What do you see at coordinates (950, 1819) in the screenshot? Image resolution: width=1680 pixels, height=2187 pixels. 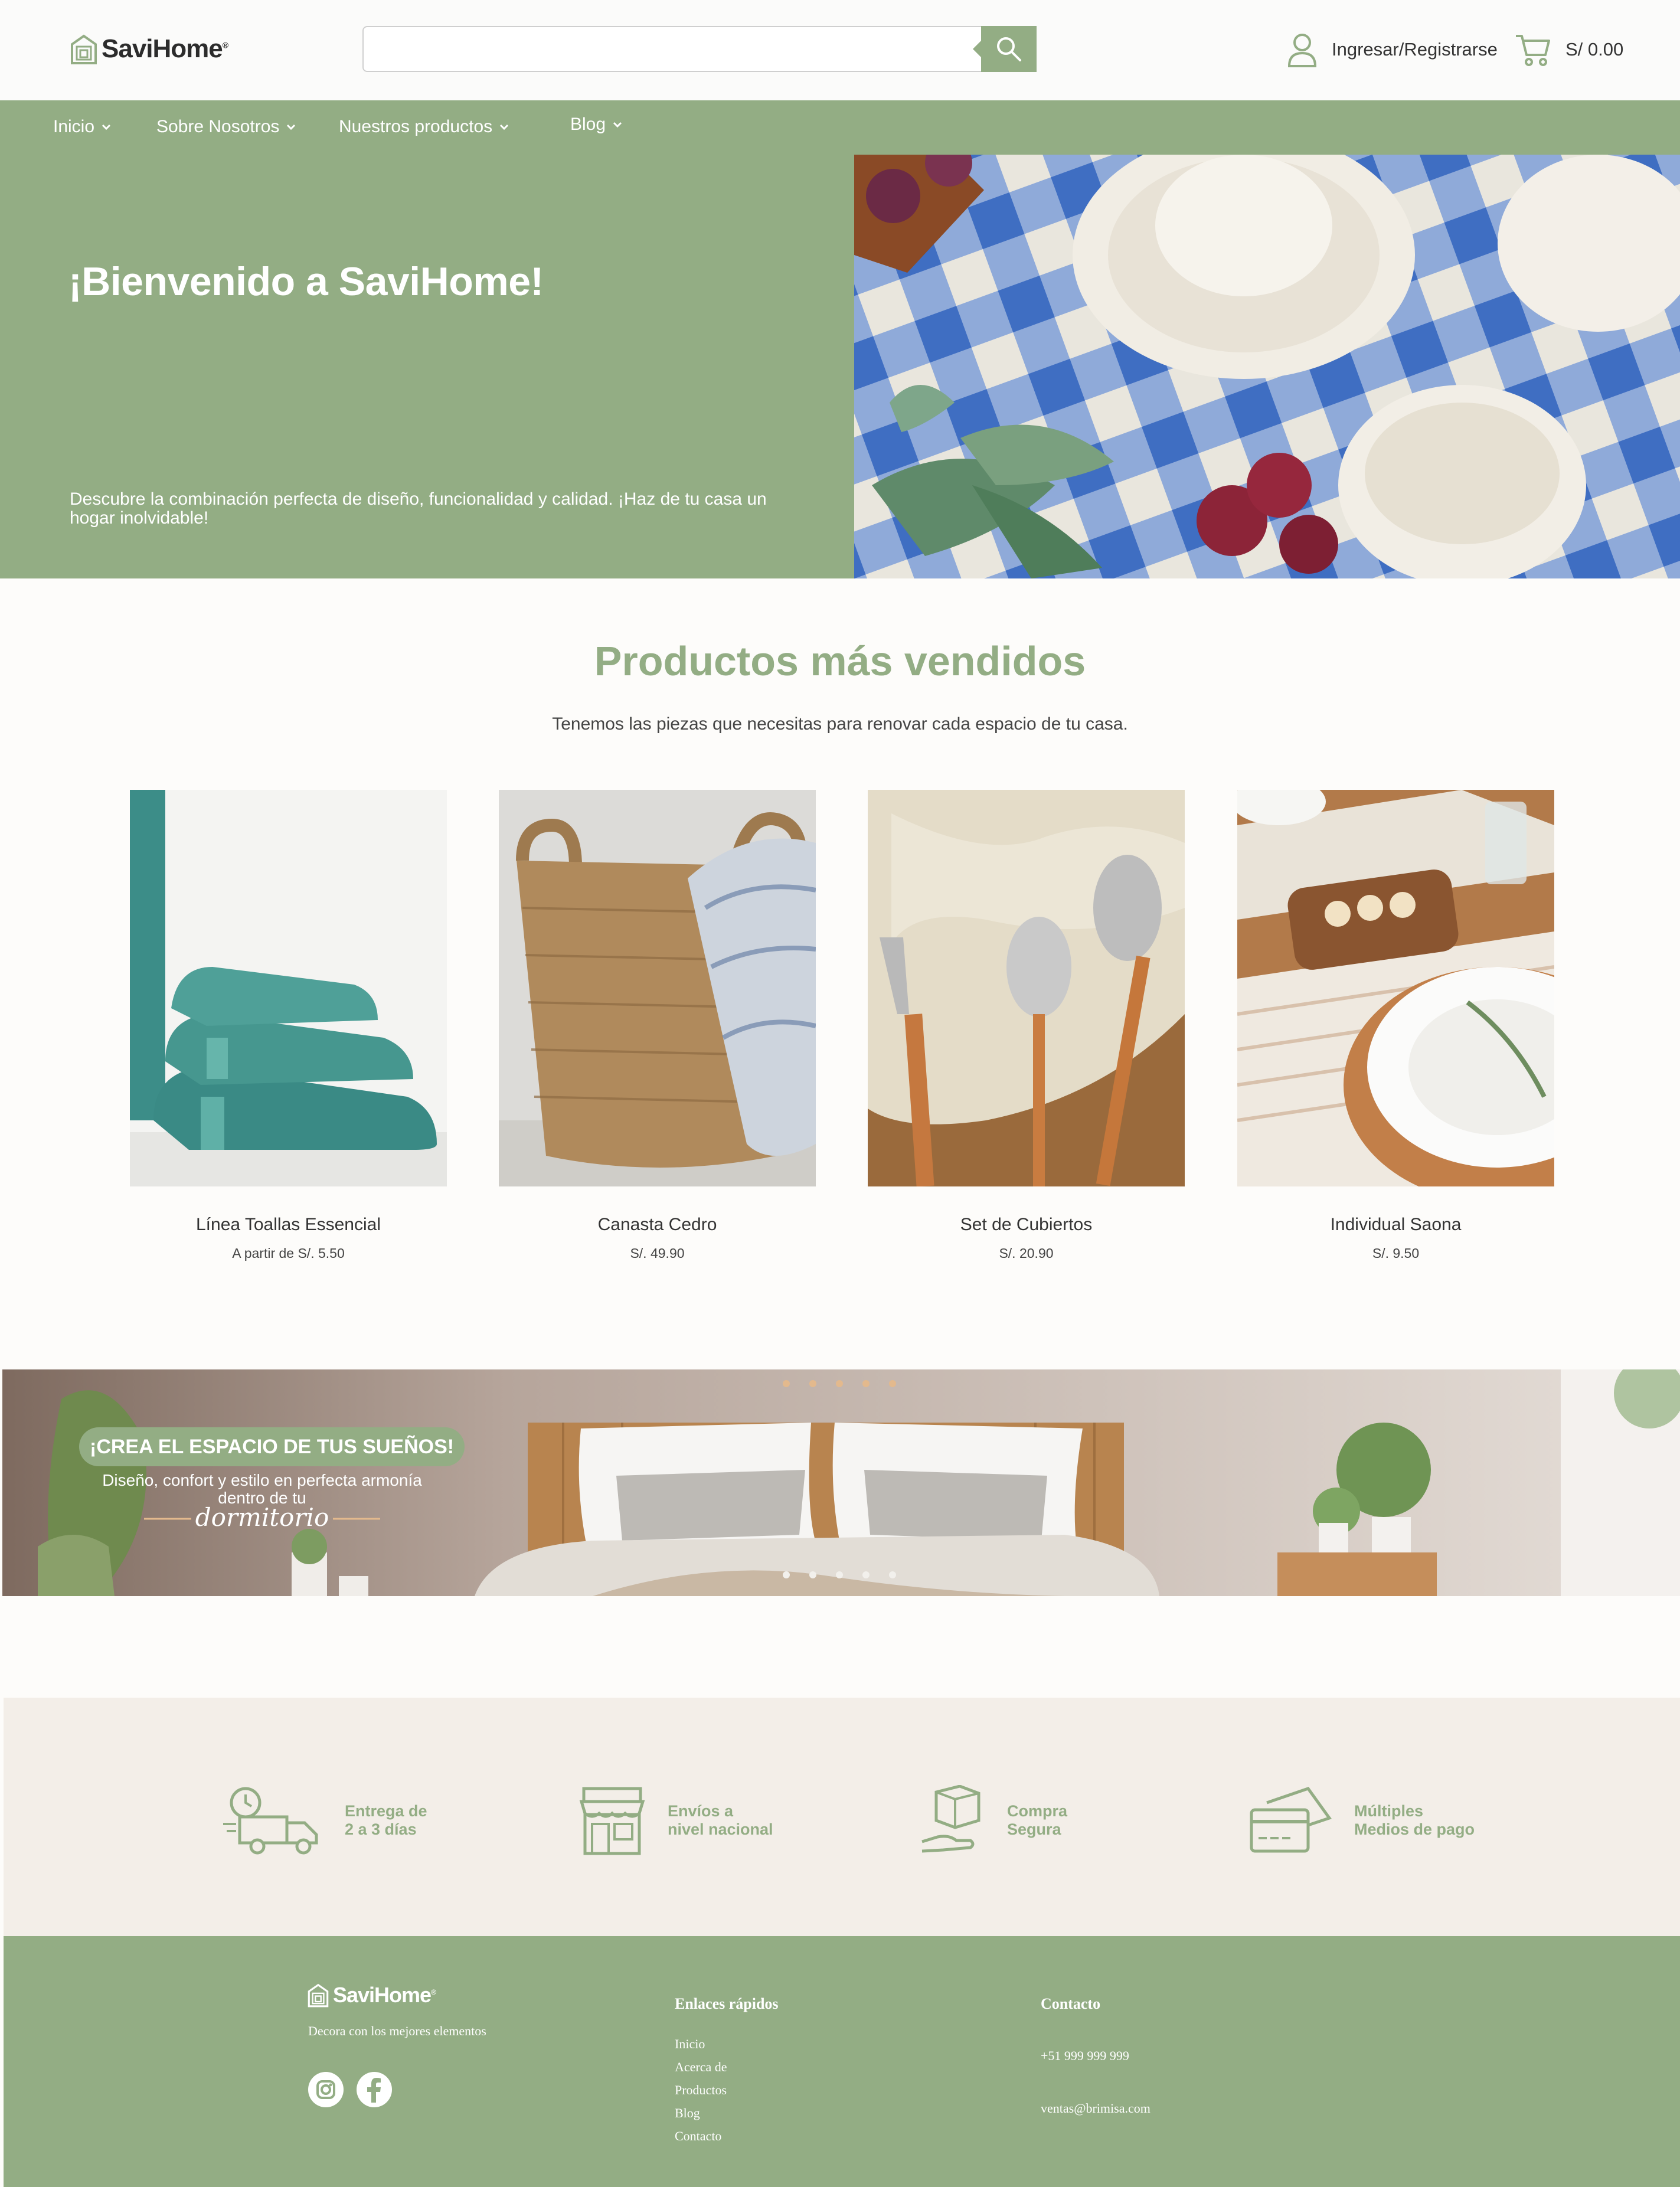 I see `box-hand-icon` at bounding box center [950, 1819].